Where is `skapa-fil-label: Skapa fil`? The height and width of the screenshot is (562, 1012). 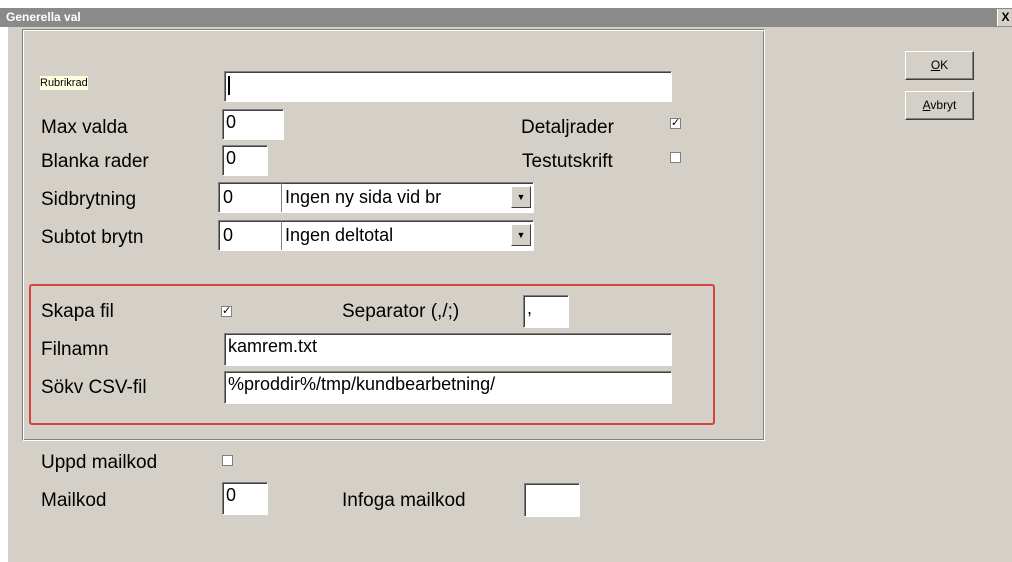 skapa-fil-label: Skapa fil is located at coordinates (77, 311).